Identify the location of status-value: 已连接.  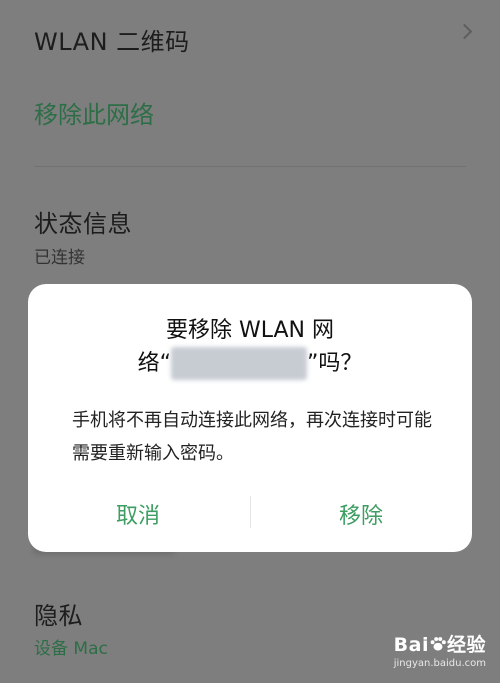
(59, 258).